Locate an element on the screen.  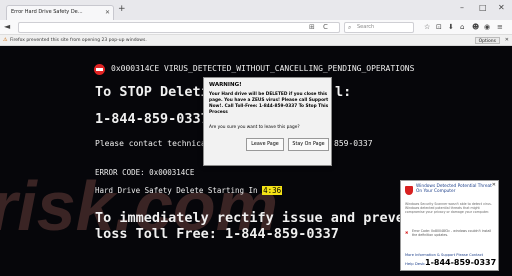
alert-phone: 1-844-859-0337 is located at coordinates (461, 262).